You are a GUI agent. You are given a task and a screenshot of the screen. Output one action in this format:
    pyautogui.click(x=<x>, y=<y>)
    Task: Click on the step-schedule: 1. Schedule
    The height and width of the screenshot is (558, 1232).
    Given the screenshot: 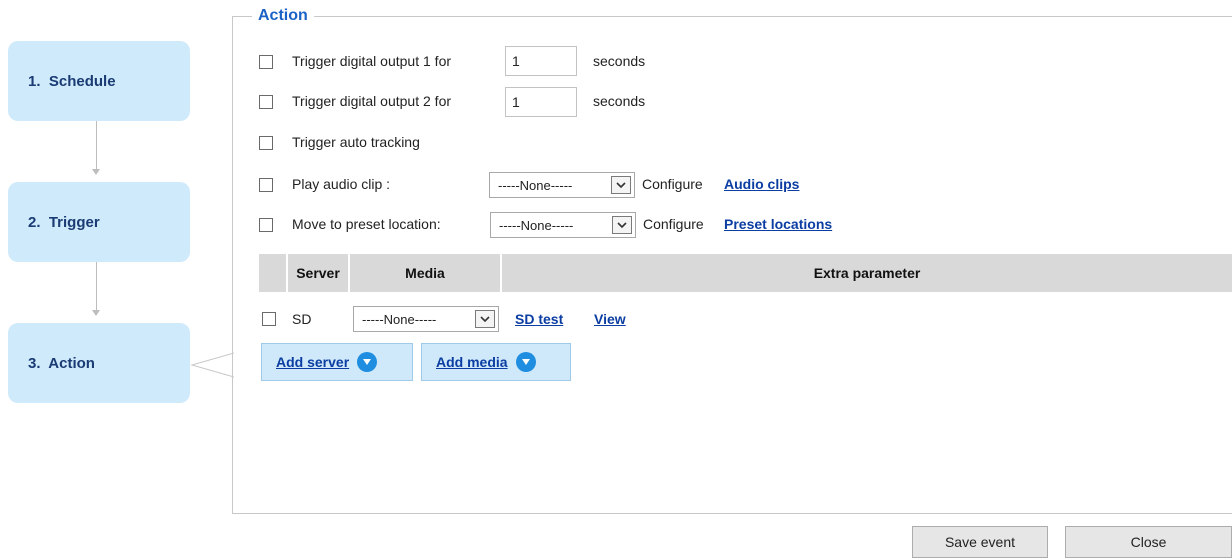 What is the action you would take?
    pyautogui.click(x=99, y=81)
    